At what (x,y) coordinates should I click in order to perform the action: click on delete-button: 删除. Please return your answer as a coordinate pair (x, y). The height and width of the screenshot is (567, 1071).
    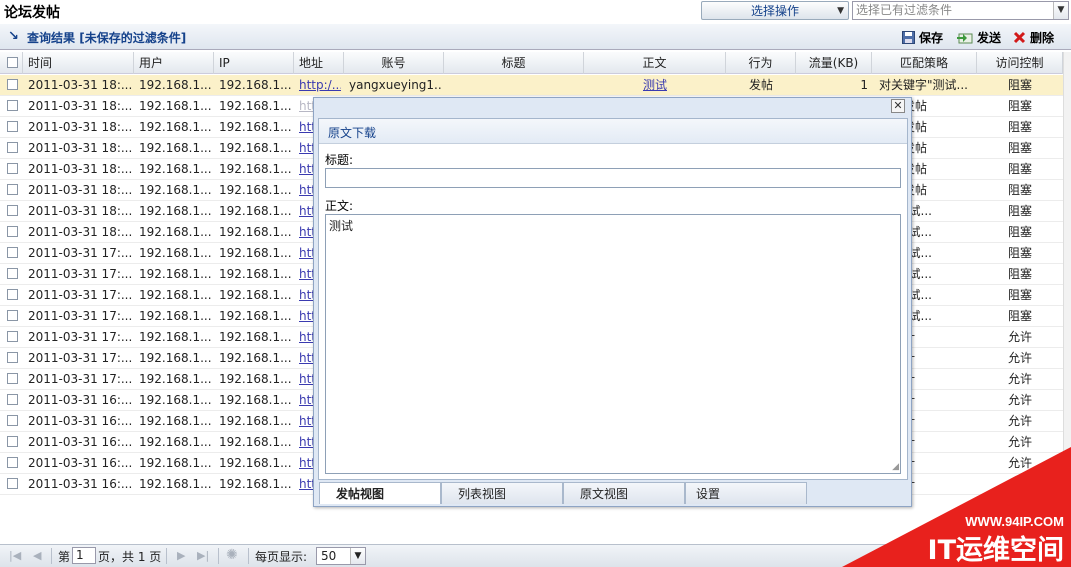
    Looking at the image, I should click on (1033, 37).